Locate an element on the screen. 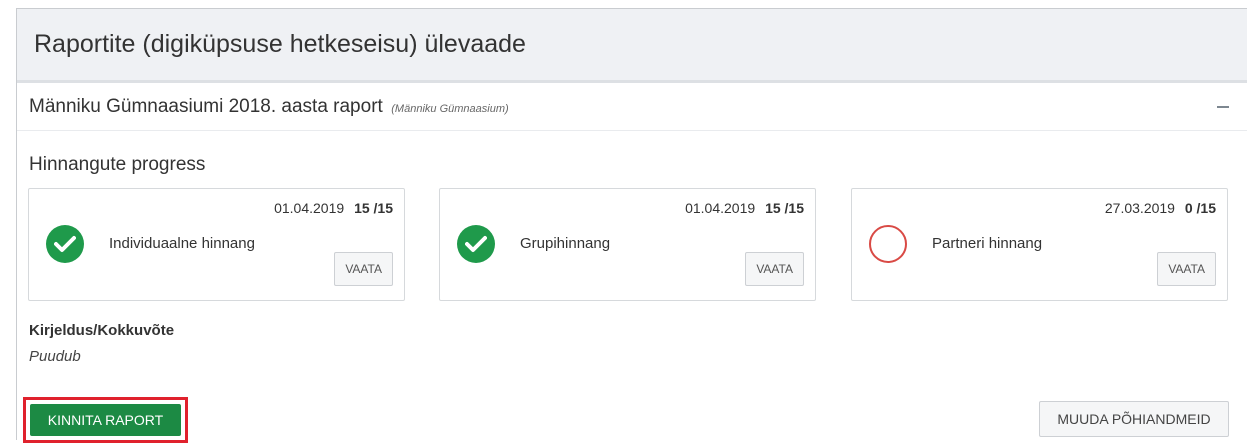  description-label: Kirjeldus/Kokkuvõte is located at coordinates (102, 330).